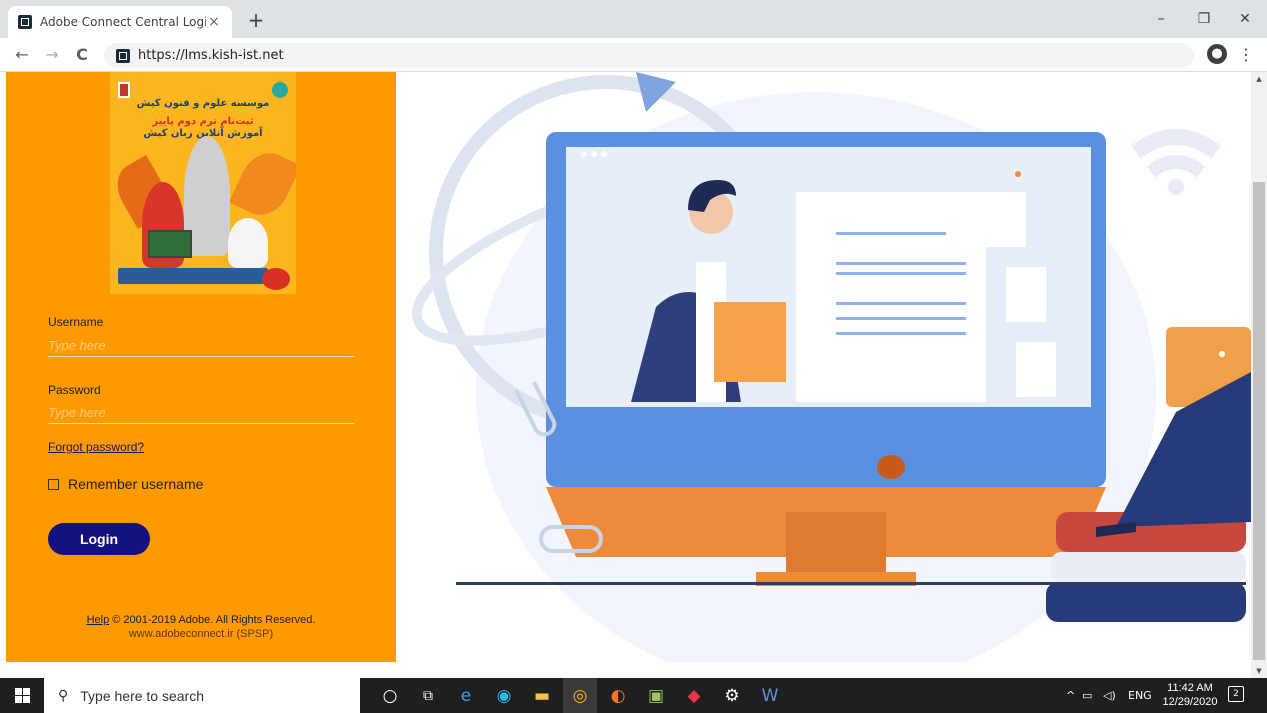 The height and width of the screenshot is (713, 1267). Describe the element at coordinates (1236, 694) in the screenshot. I see `notification-center-icon: 2` at that location.